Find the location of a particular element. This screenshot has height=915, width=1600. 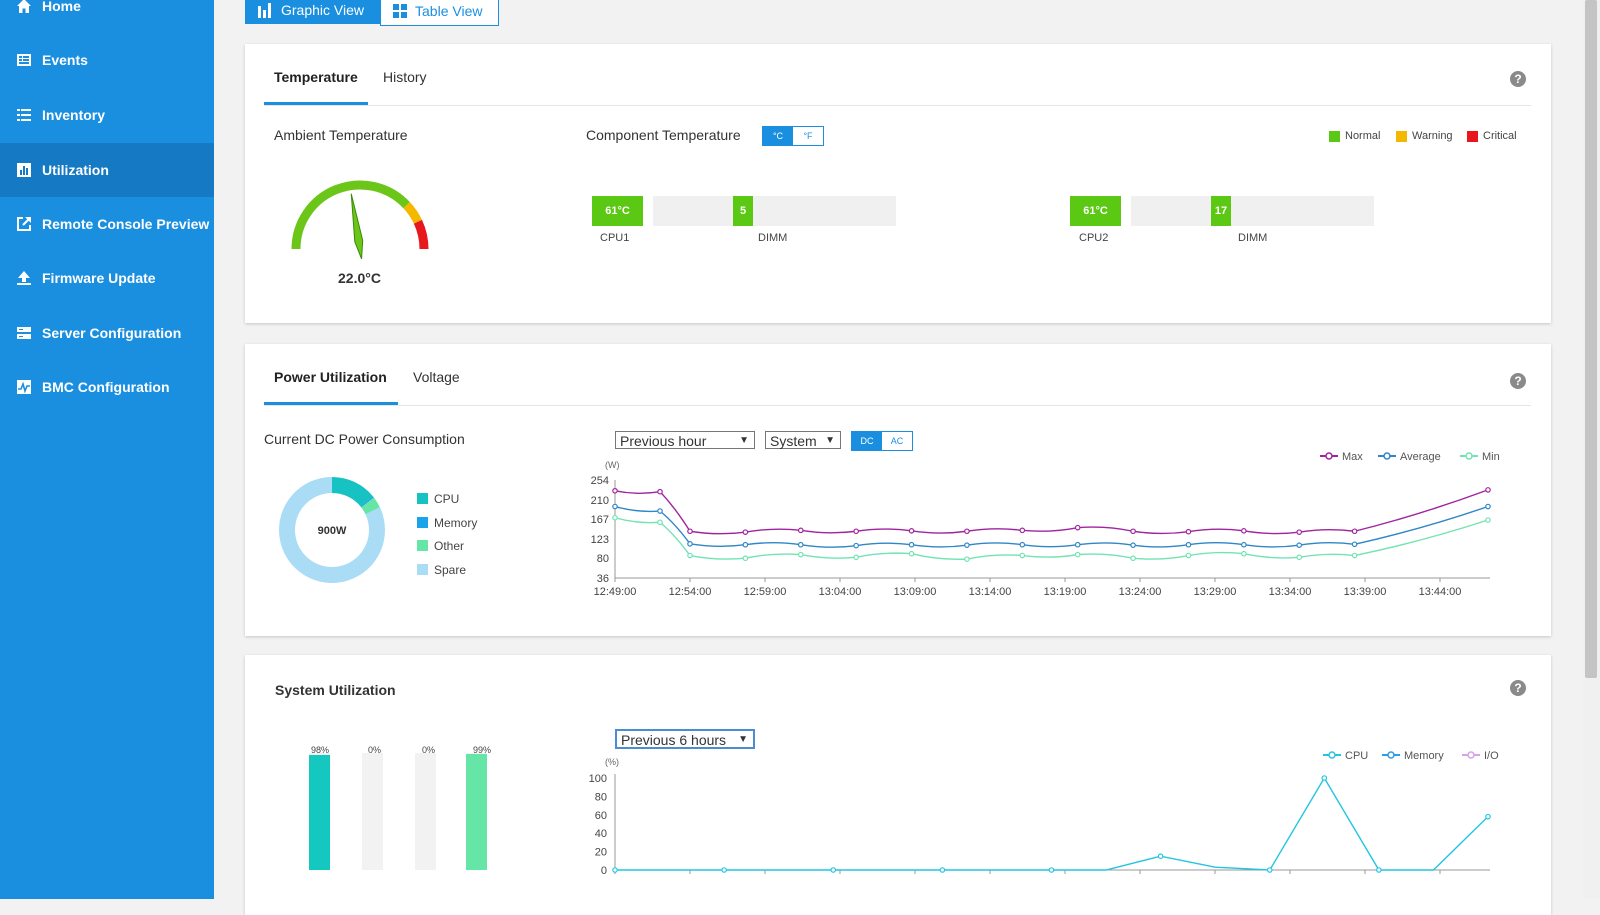

ambient-temperature-value: 22.0°C is located at coordinates (359, 278).